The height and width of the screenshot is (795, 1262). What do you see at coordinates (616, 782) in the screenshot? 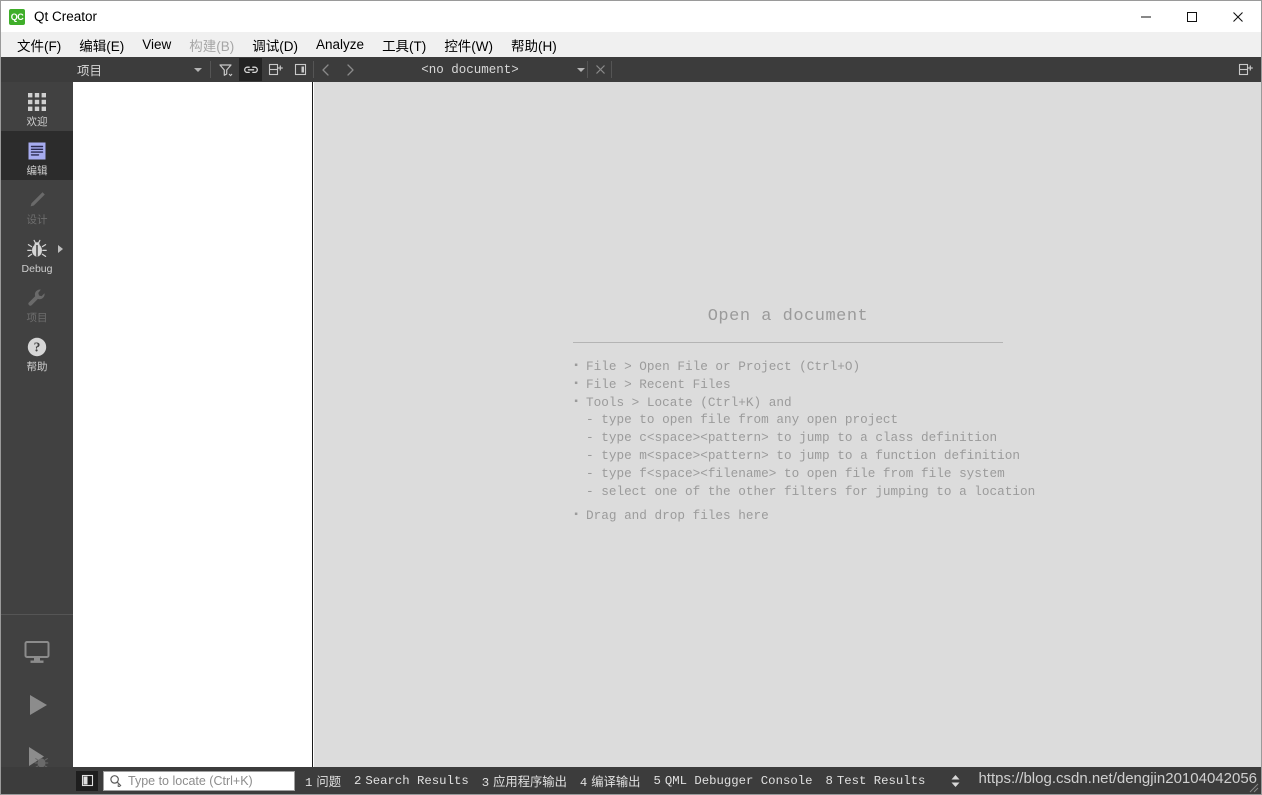
I see `tab-label: 编译输出` at bounding box center [616, 782].